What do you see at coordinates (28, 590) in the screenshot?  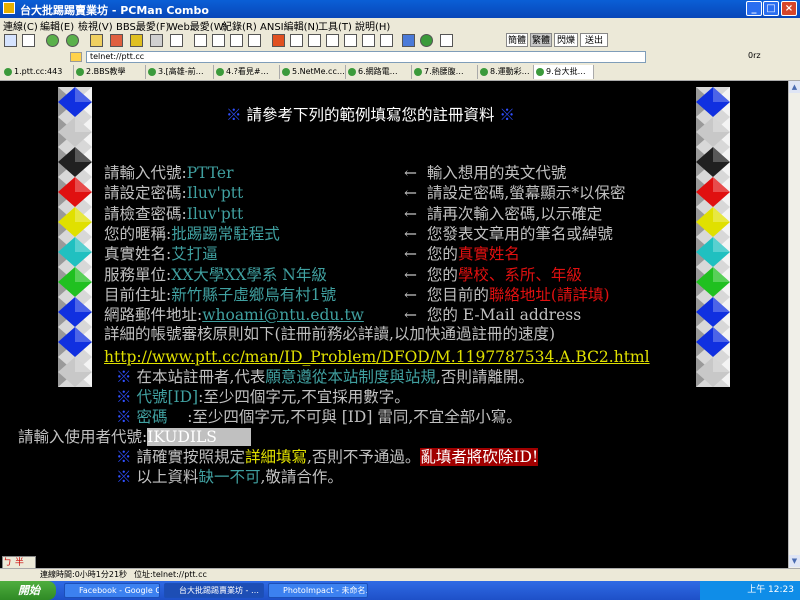 I see `start-button: 開始` at bounding box center [28, 590].